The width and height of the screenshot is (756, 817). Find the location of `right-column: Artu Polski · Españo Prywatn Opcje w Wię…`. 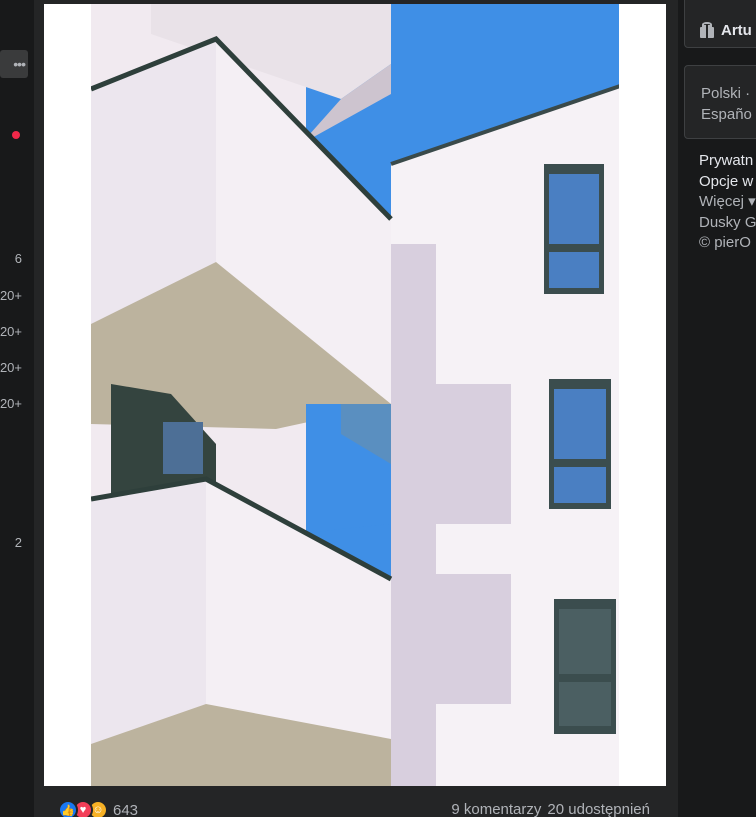

right-column: Artu Polski · Españo Prywatn Opcje w Wię… is located at coordinates (717, 408).